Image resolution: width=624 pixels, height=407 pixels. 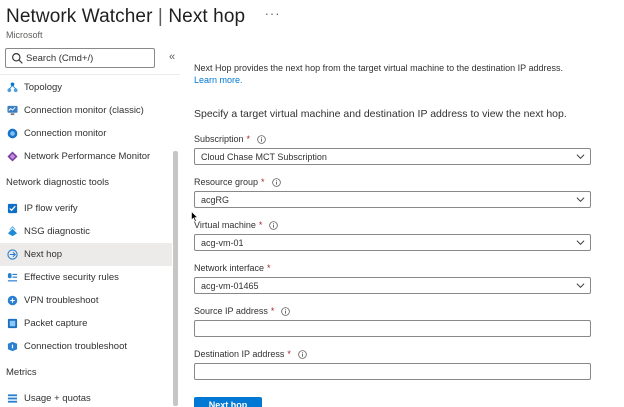 I want to click on source-ip-field, so click(x=392, y=329).